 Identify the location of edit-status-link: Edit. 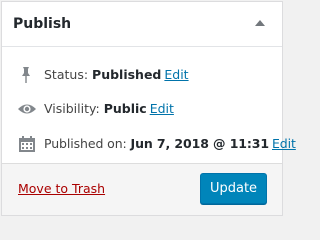
(176, 74).